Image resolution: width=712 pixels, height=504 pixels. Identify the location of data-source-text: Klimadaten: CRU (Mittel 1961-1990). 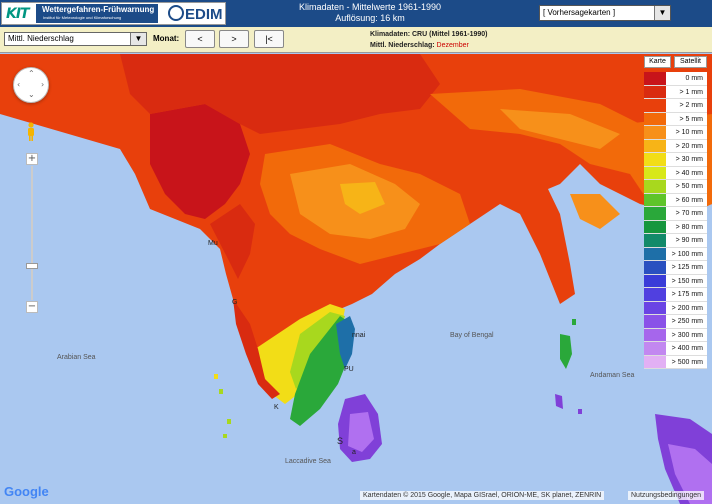
(429, 34).